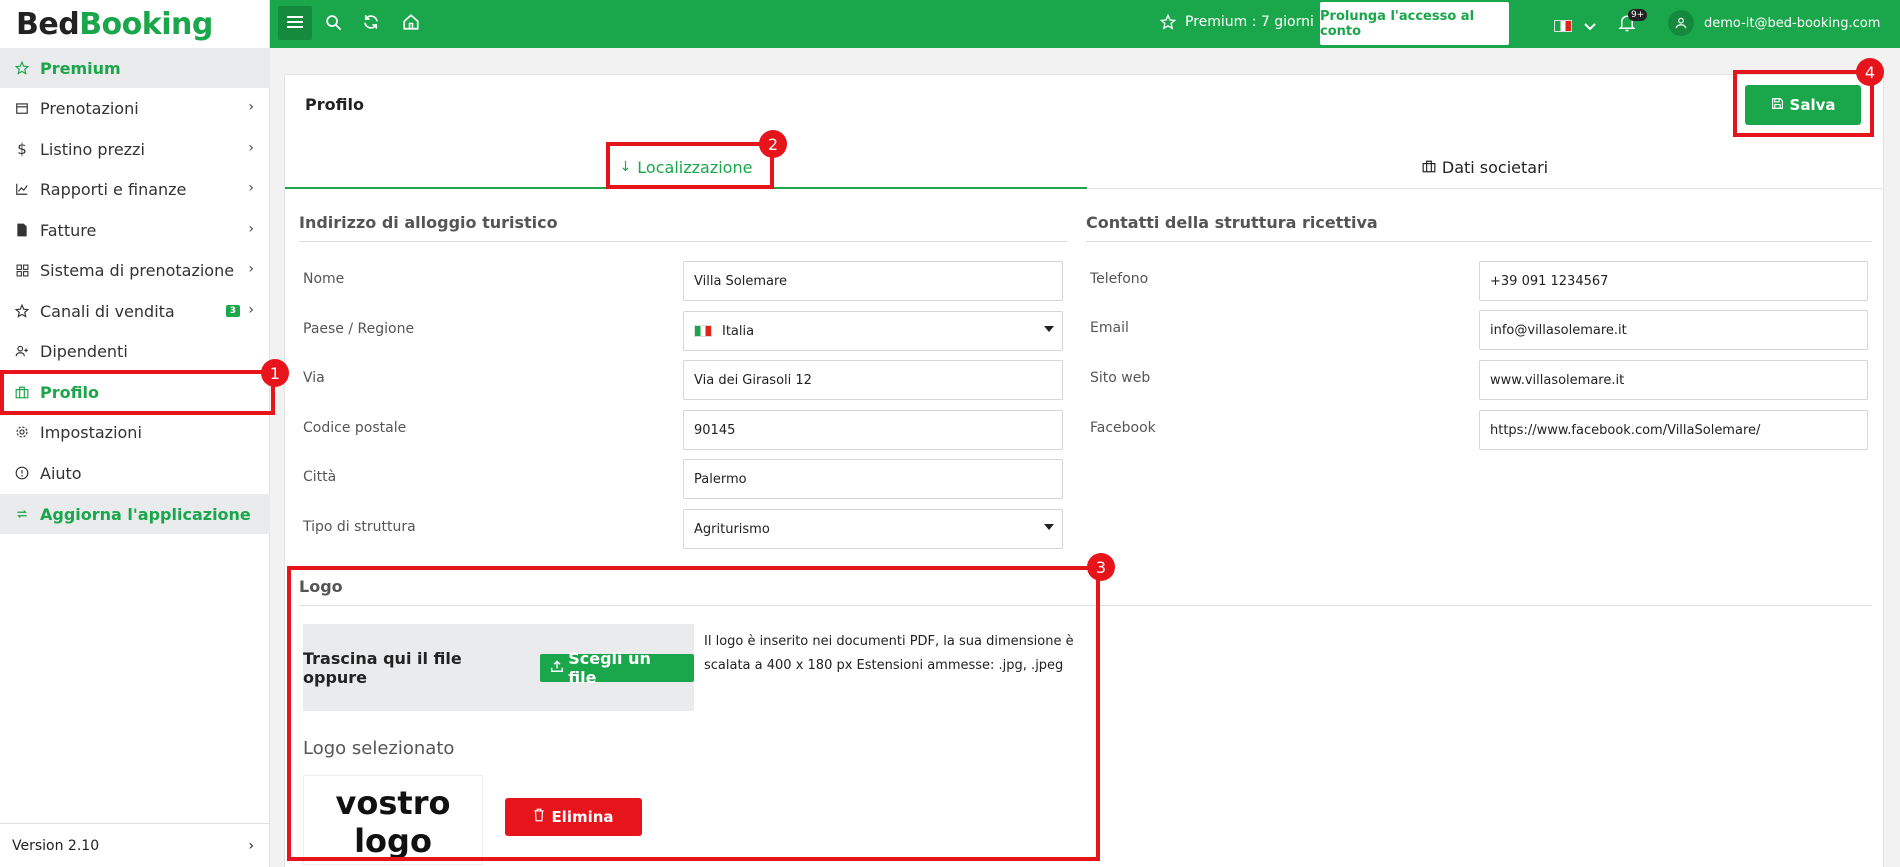 This screenshot has width=1900, height=867. What do you see at coordinates (873, 479) in the screenshot?
I see `citta-input: Palermo` at bounding box center [873, 479].